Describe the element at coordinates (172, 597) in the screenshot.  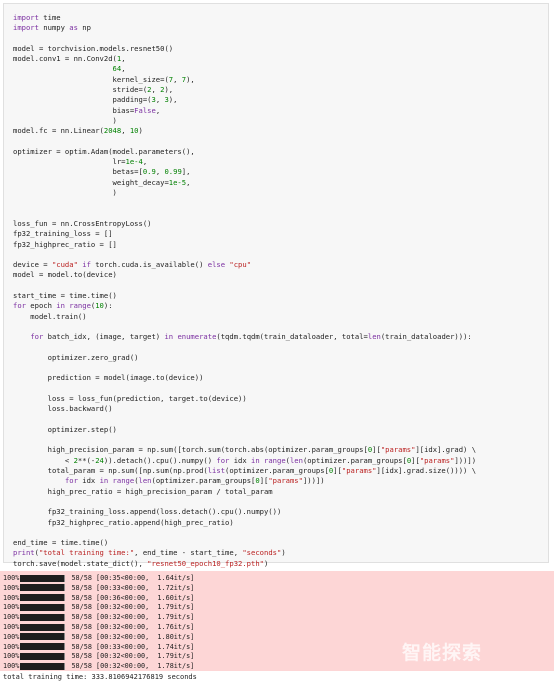
I see `progress-rate: 1.60it/s]` at that location.